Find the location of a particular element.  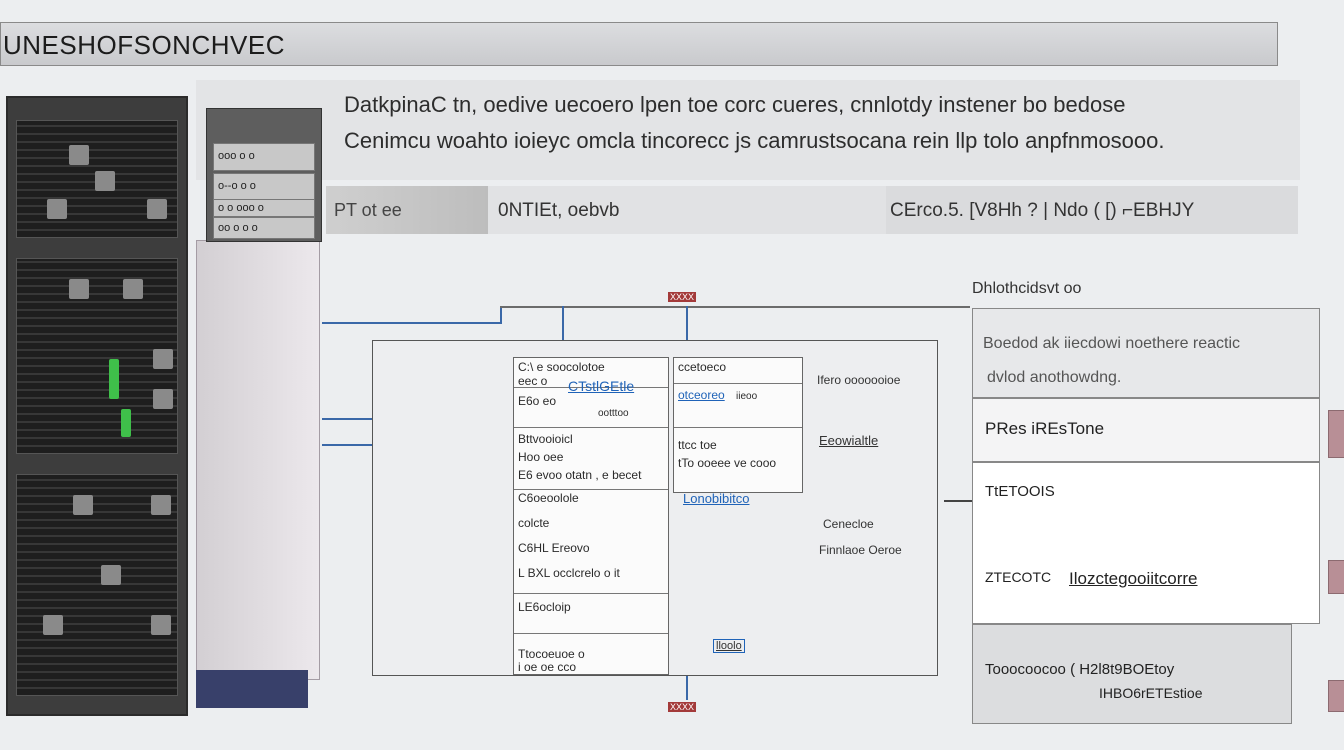

diagram-cell: otceoreo iieoo is located at coordinates (738, 406).